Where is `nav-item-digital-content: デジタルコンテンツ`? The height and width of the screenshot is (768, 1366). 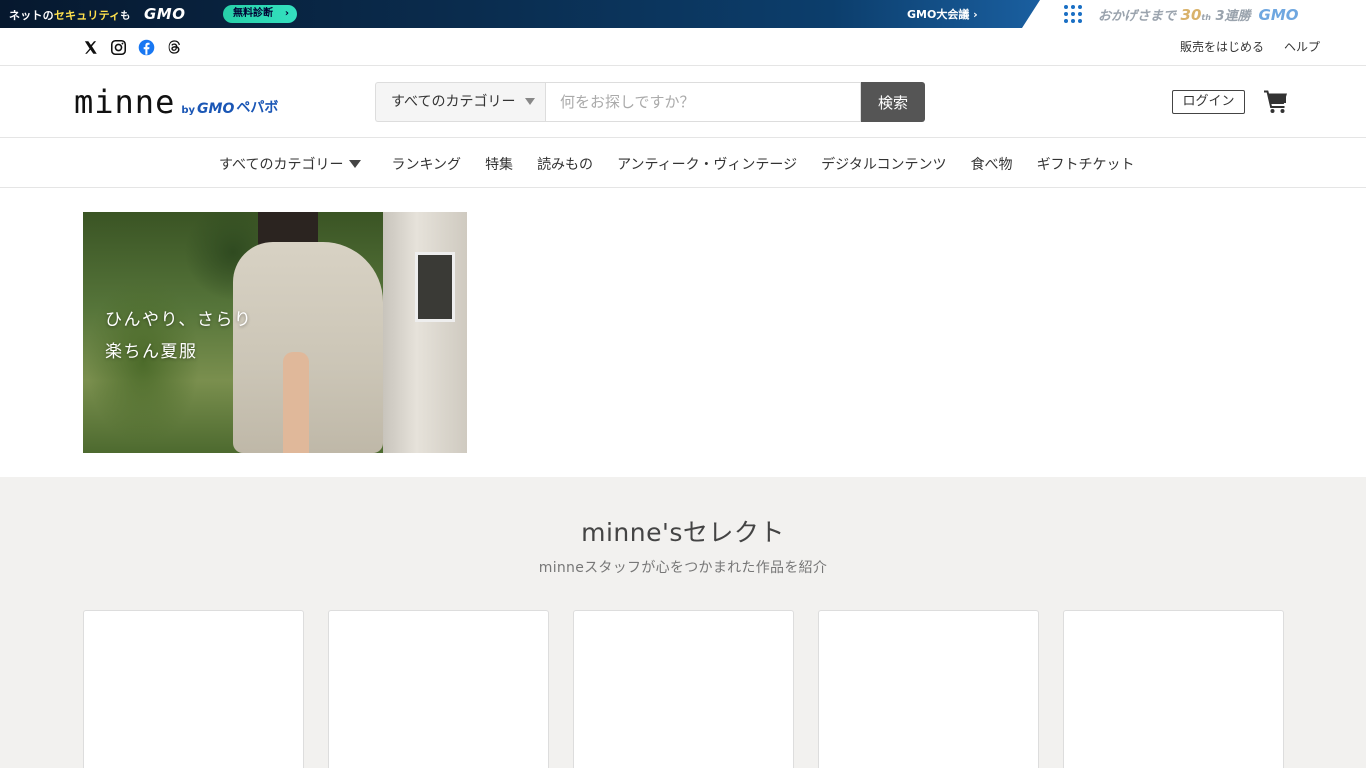 nav-item-digital-content: デジタルコンテンツ is located at coordinates (883, 164).